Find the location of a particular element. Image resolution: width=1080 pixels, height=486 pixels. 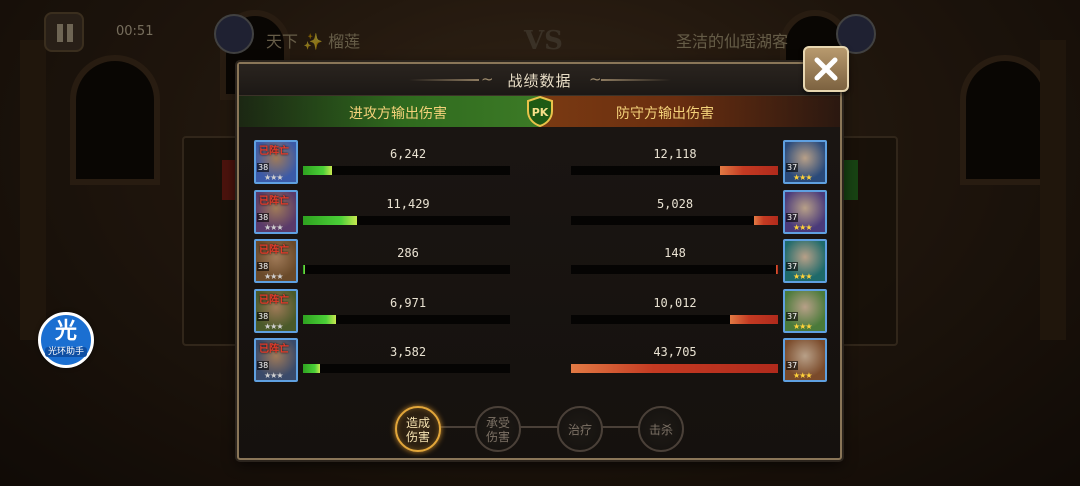

damage-row: 已阵亡 38 ★★★ 11,429 5,028 37 ★★★ is located at coordinates (539, 212).